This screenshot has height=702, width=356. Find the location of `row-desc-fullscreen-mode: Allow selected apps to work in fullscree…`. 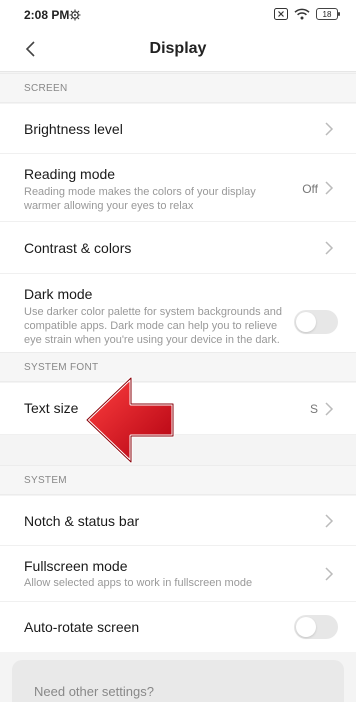

row-desc-fullscreen-mode: Allow selected apps to work in fullscree… is located at coordinates (138, 583).